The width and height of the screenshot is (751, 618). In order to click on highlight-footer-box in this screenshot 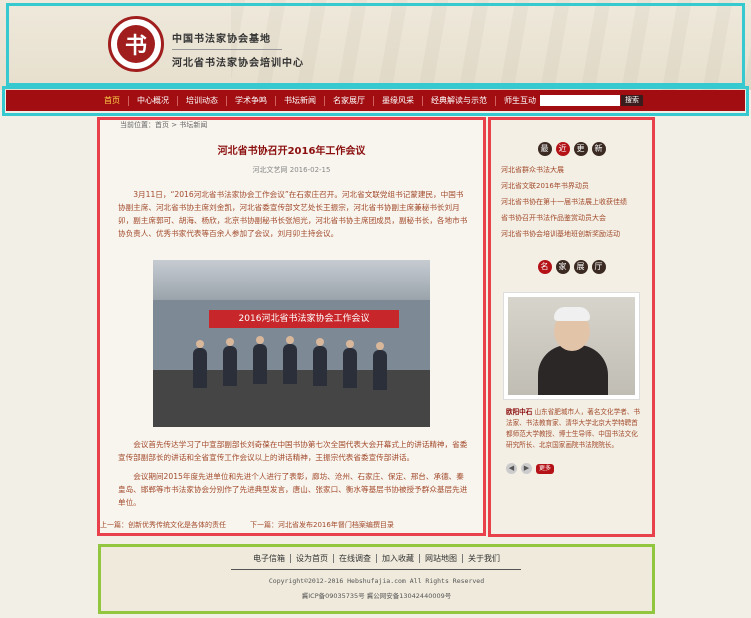, I will do `click(376, 579)`.